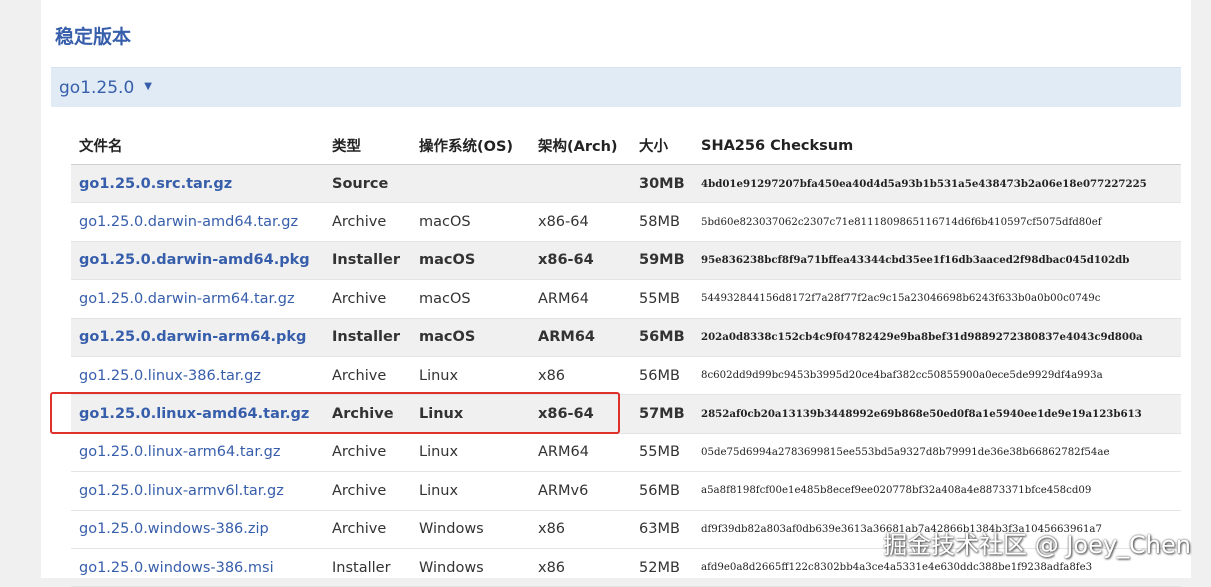 This screenshot has height=587, width=1211. Describe the element at coordinates (181, 491) in the screenshot. I see `download-link: go1.25.0.linux-armv6l.tar.gz` at that location.